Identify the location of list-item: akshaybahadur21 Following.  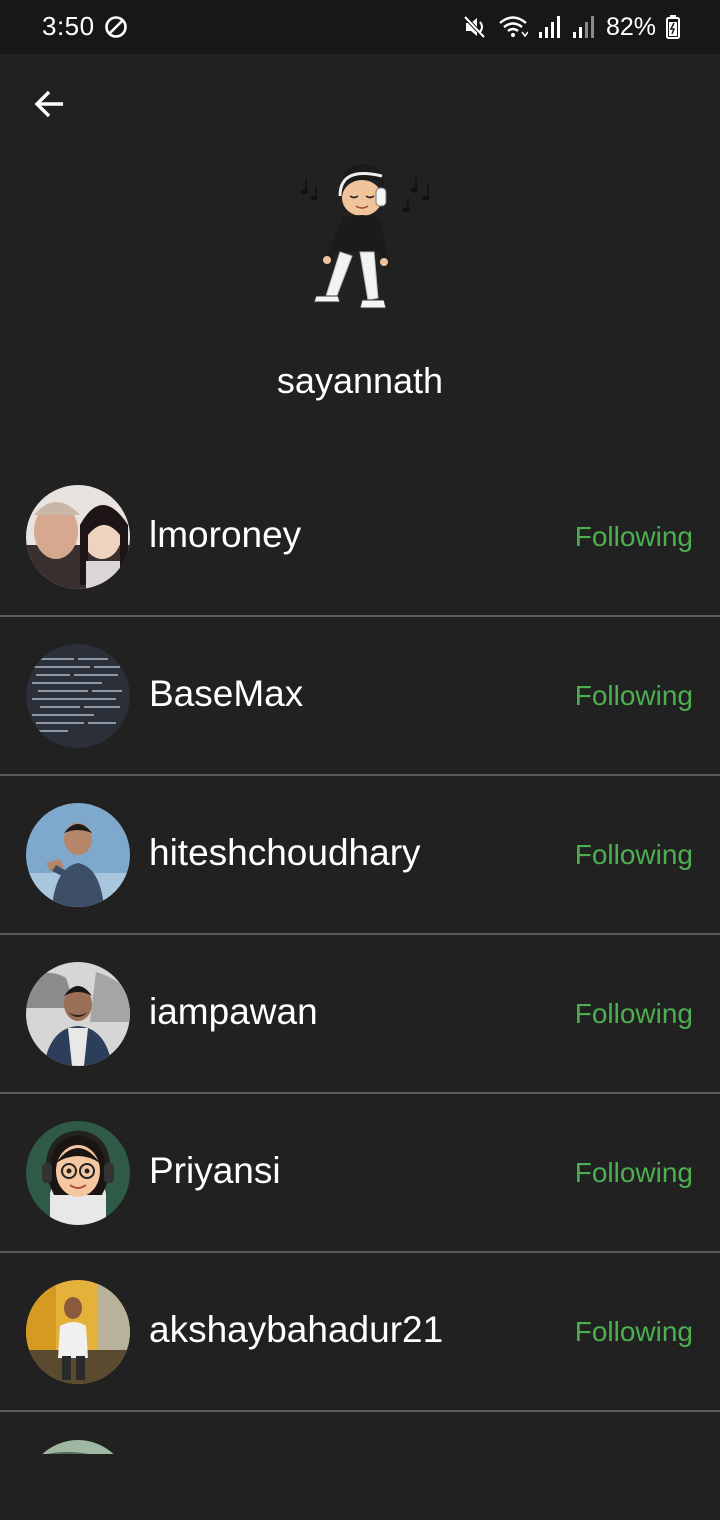
(360, 1332).